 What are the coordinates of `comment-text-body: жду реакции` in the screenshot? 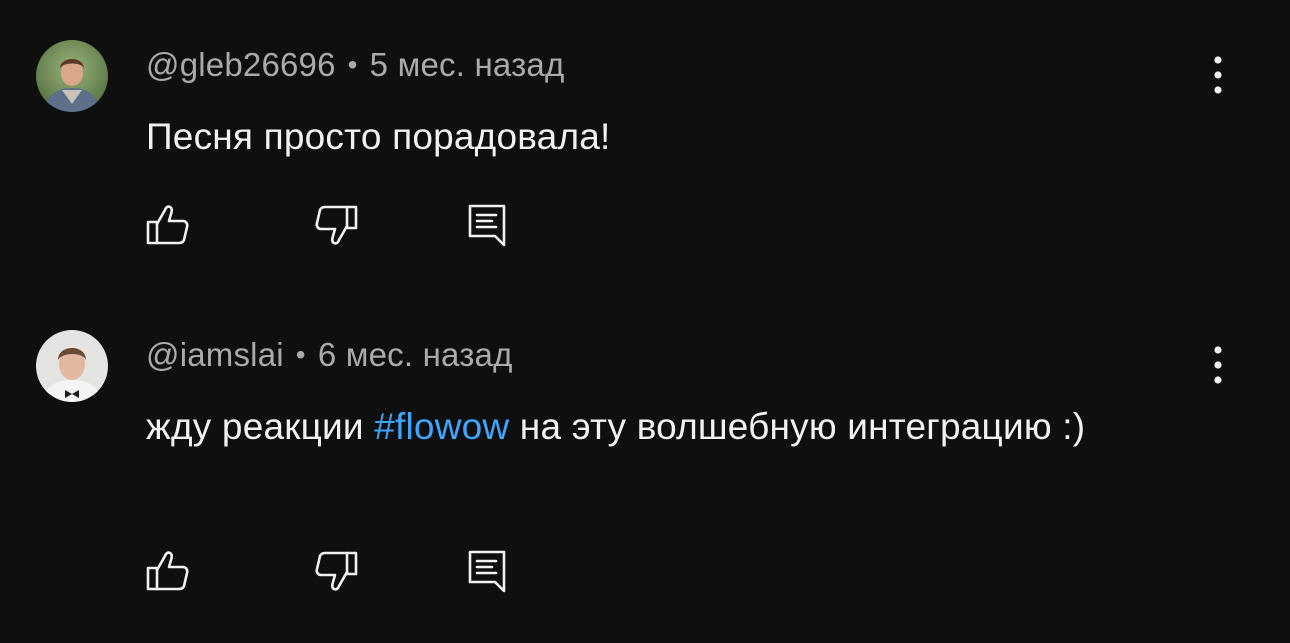 It's located at (260, 426).